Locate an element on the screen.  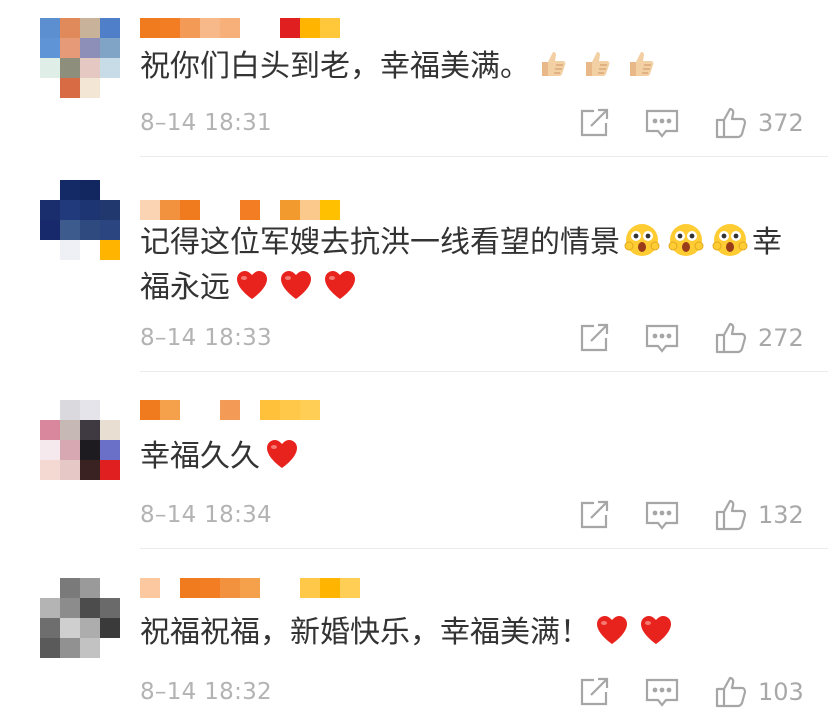
comment-meta: 8–14 18:31 372 is located at coordinates (472, 123).